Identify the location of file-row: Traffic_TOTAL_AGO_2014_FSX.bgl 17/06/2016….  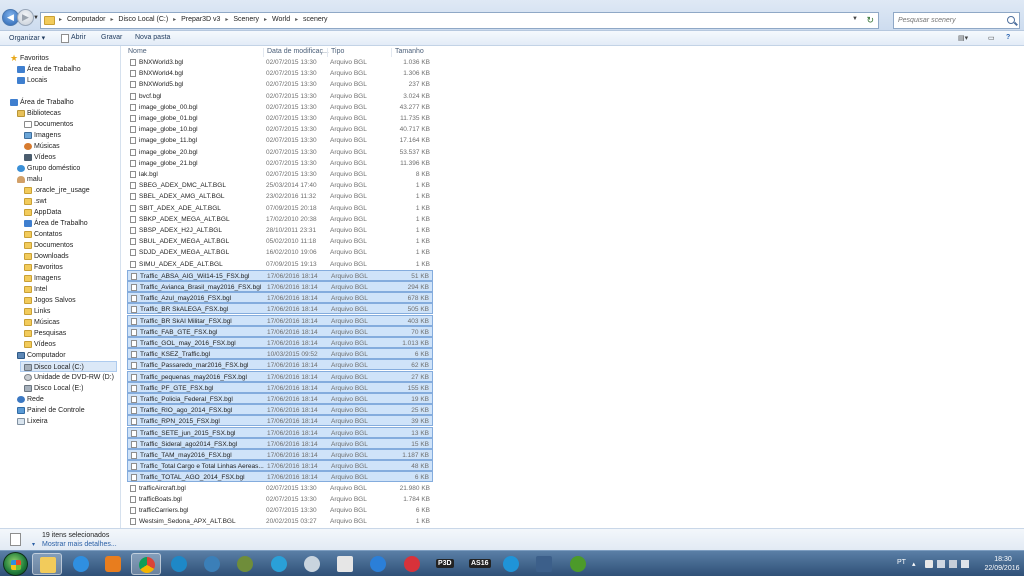
(280, 477).